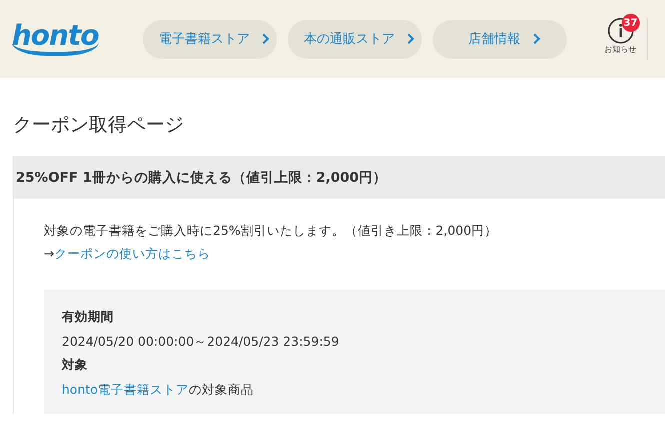 The width and height of the screenshot is (665, 445). I want to click on guide-link: クーポンの使い方はこちら, so click(132, 253).